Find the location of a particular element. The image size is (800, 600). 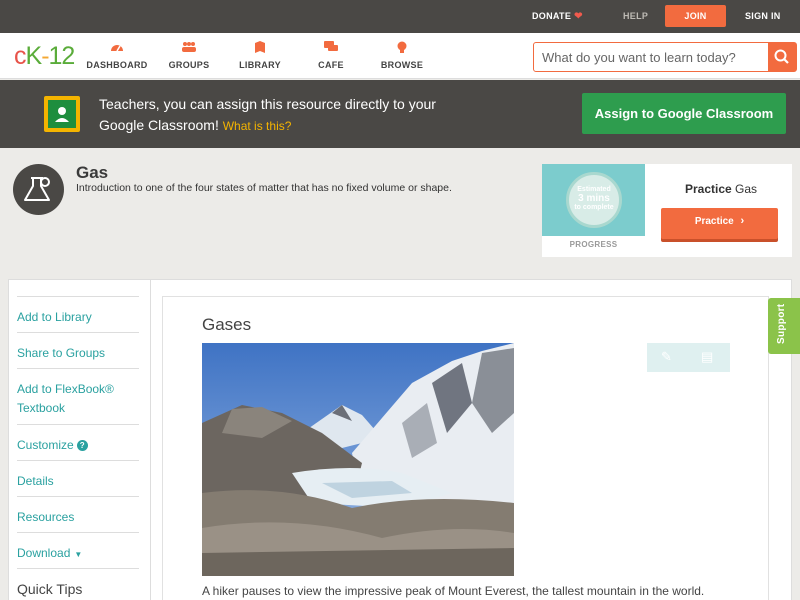

flask-icon is located at coordinates (37, 189).